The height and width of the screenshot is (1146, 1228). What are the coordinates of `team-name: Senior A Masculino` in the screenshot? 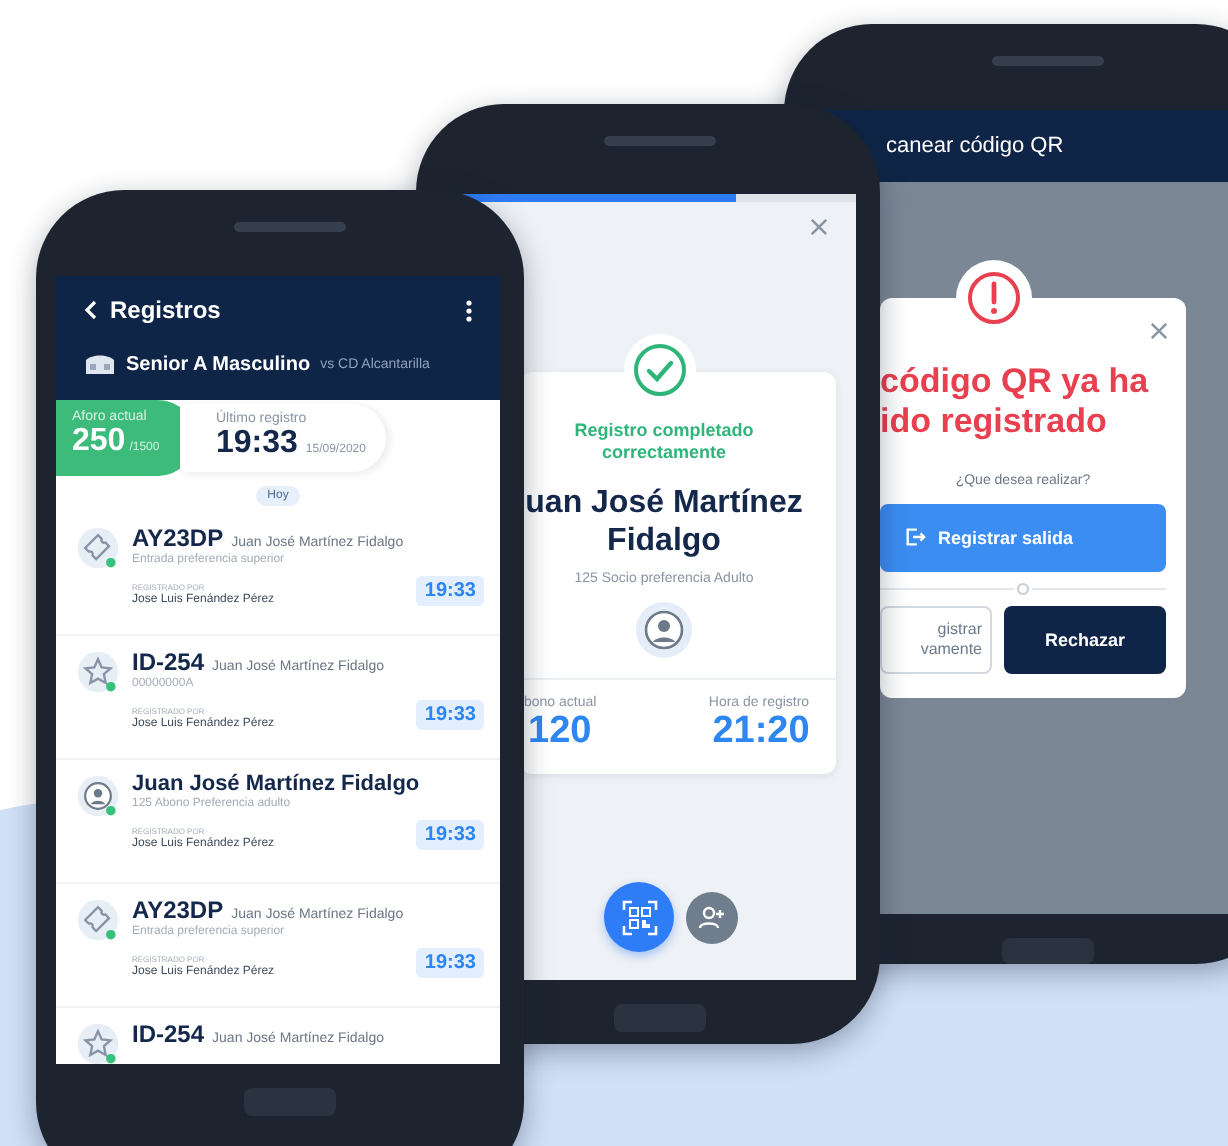 It's located at (218, 364).